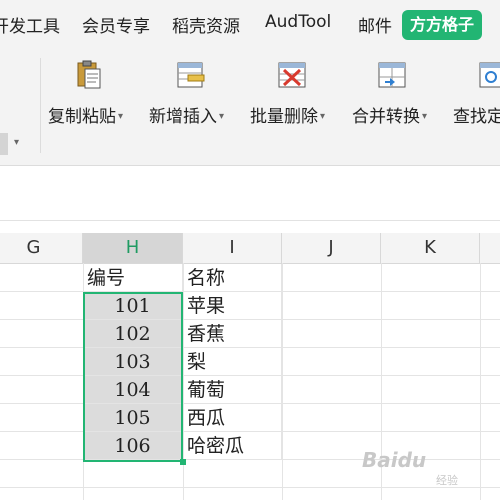 This screenshot has height=500, width=500. I want to click on clipboard-paste-icon, so click(89, 75).